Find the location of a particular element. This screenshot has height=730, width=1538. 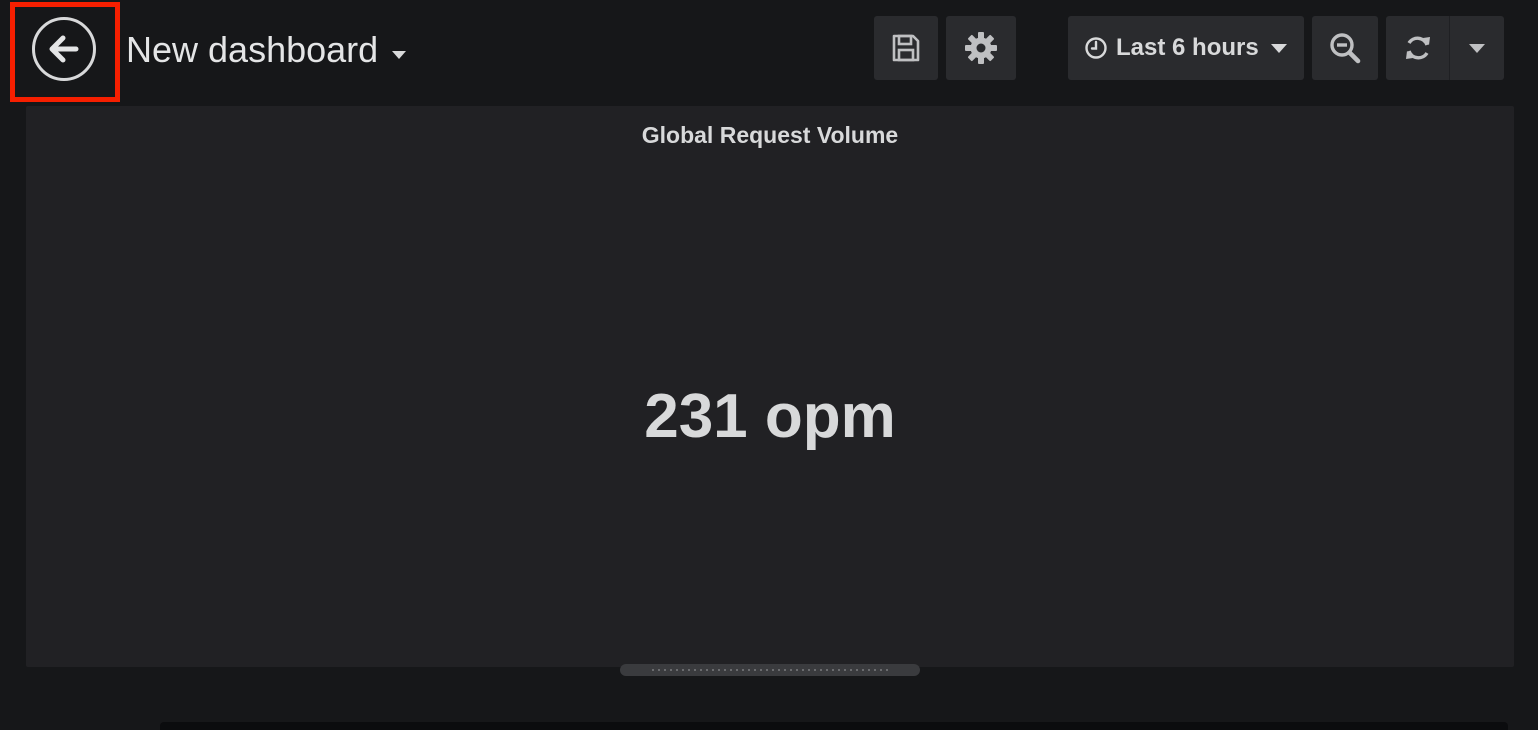

zoom-out-icon is located at coordinates (1345, 48).